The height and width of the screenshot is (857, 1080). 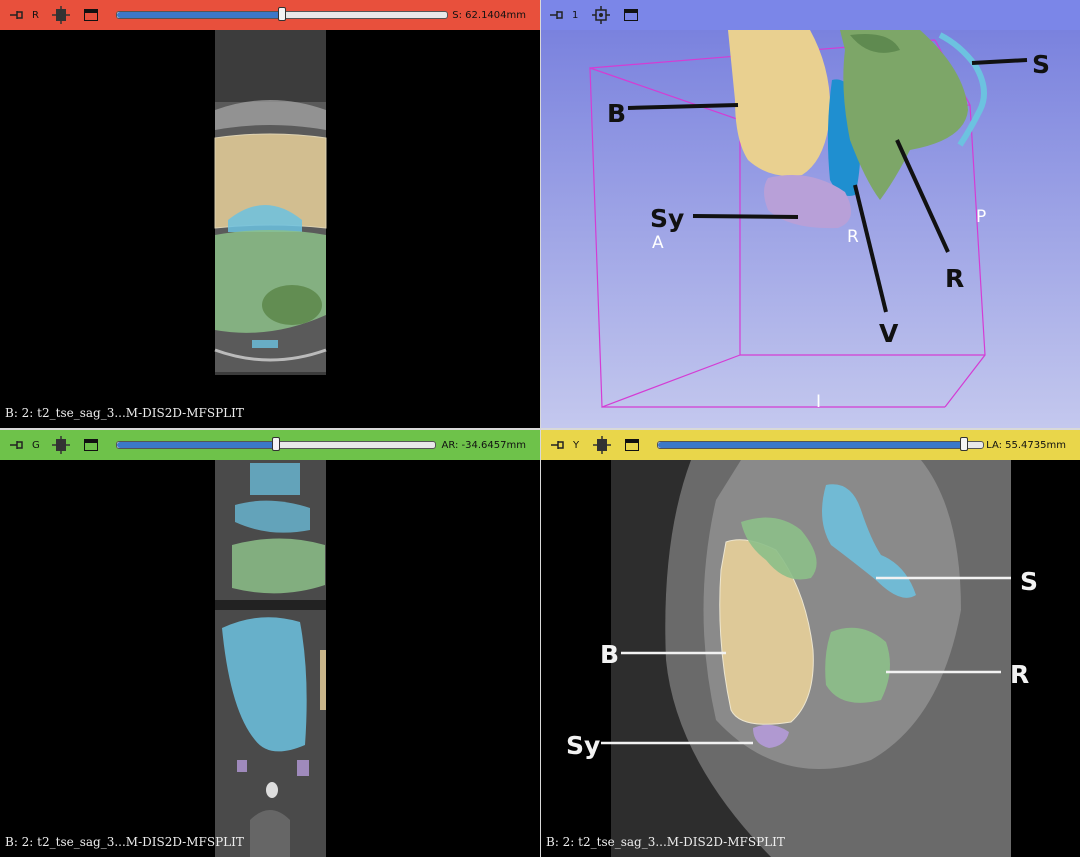 I want to click on orientation-p: P, so click(x=981, y=217).